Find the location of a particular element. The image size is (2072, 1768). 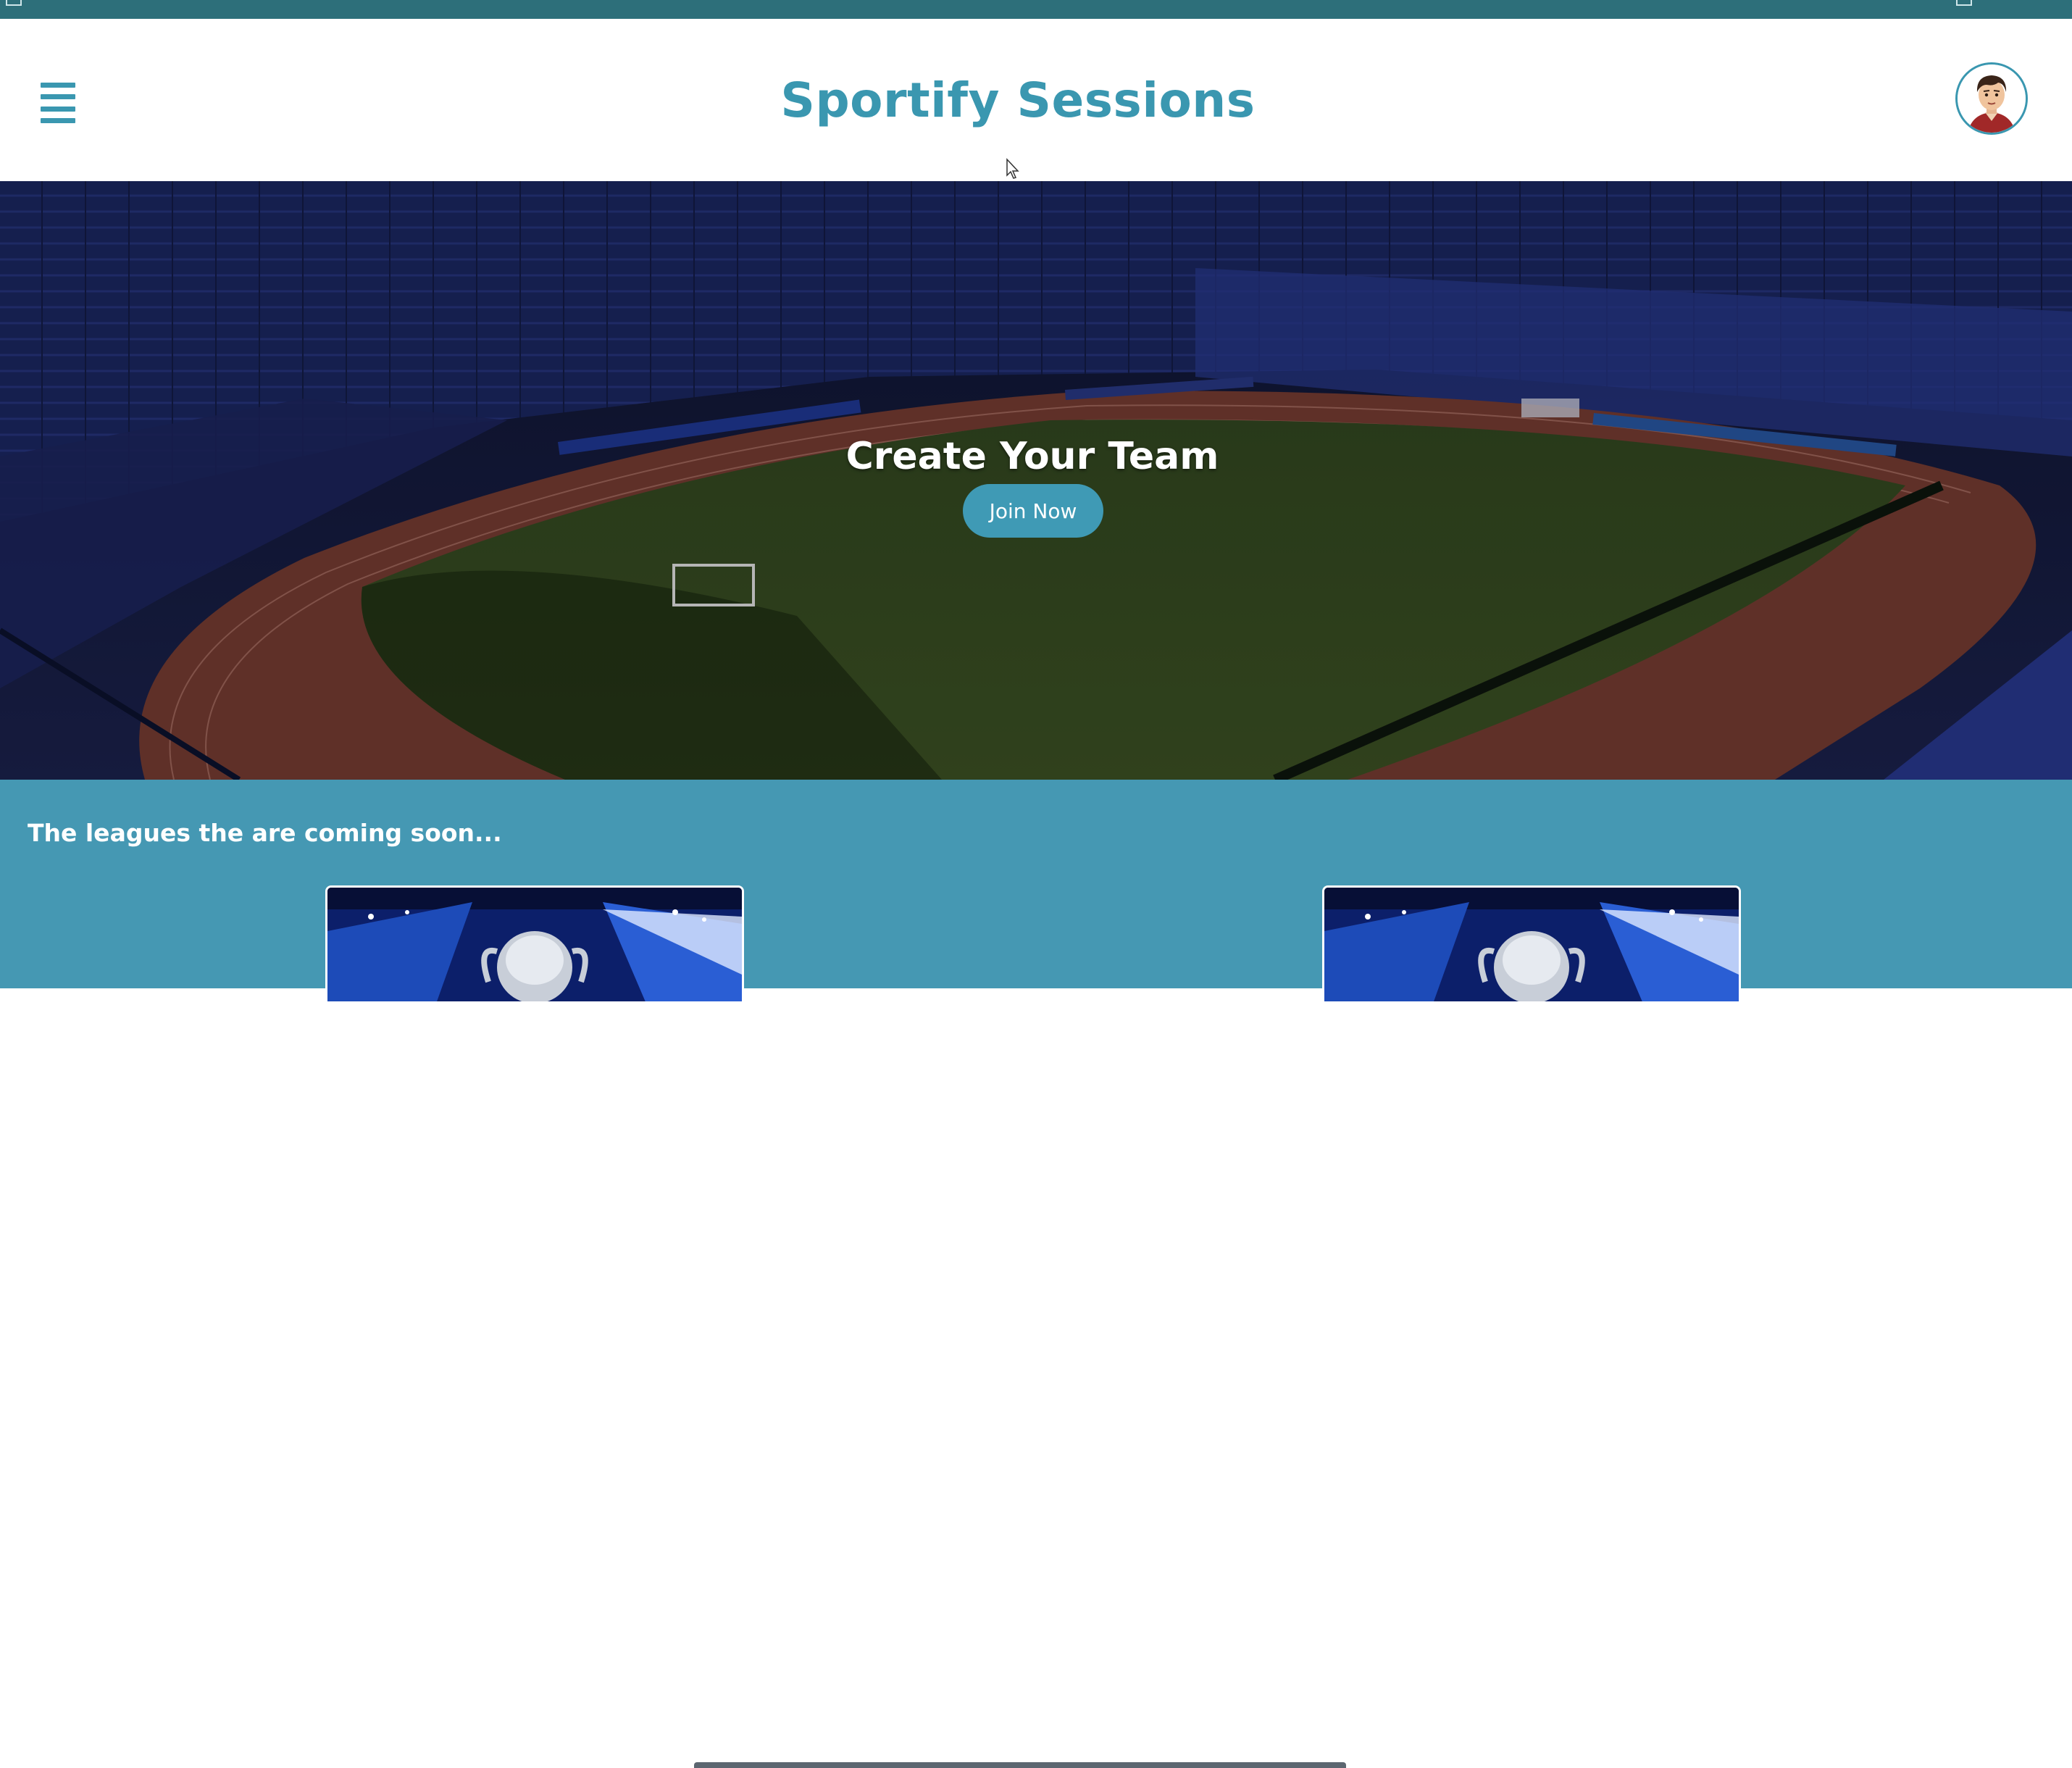

site-header: Sportify Sessions is located at coordinates (1036, 100).